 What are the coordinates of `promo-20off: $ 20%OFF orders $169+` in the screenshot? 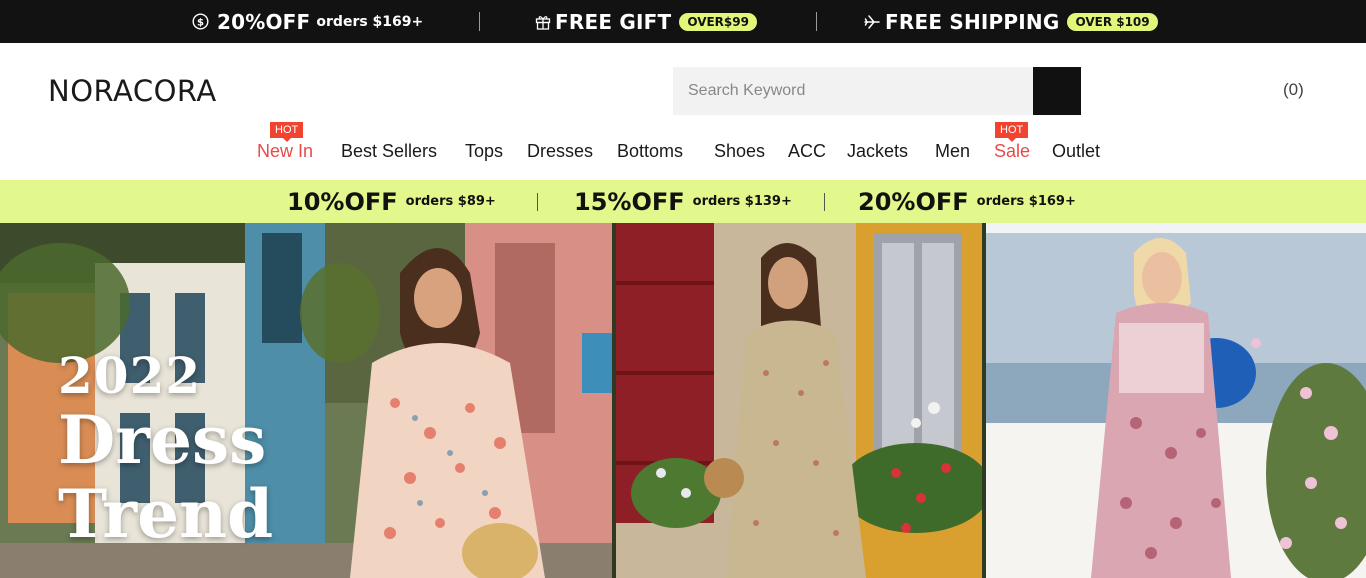 It's located at (307, 21).